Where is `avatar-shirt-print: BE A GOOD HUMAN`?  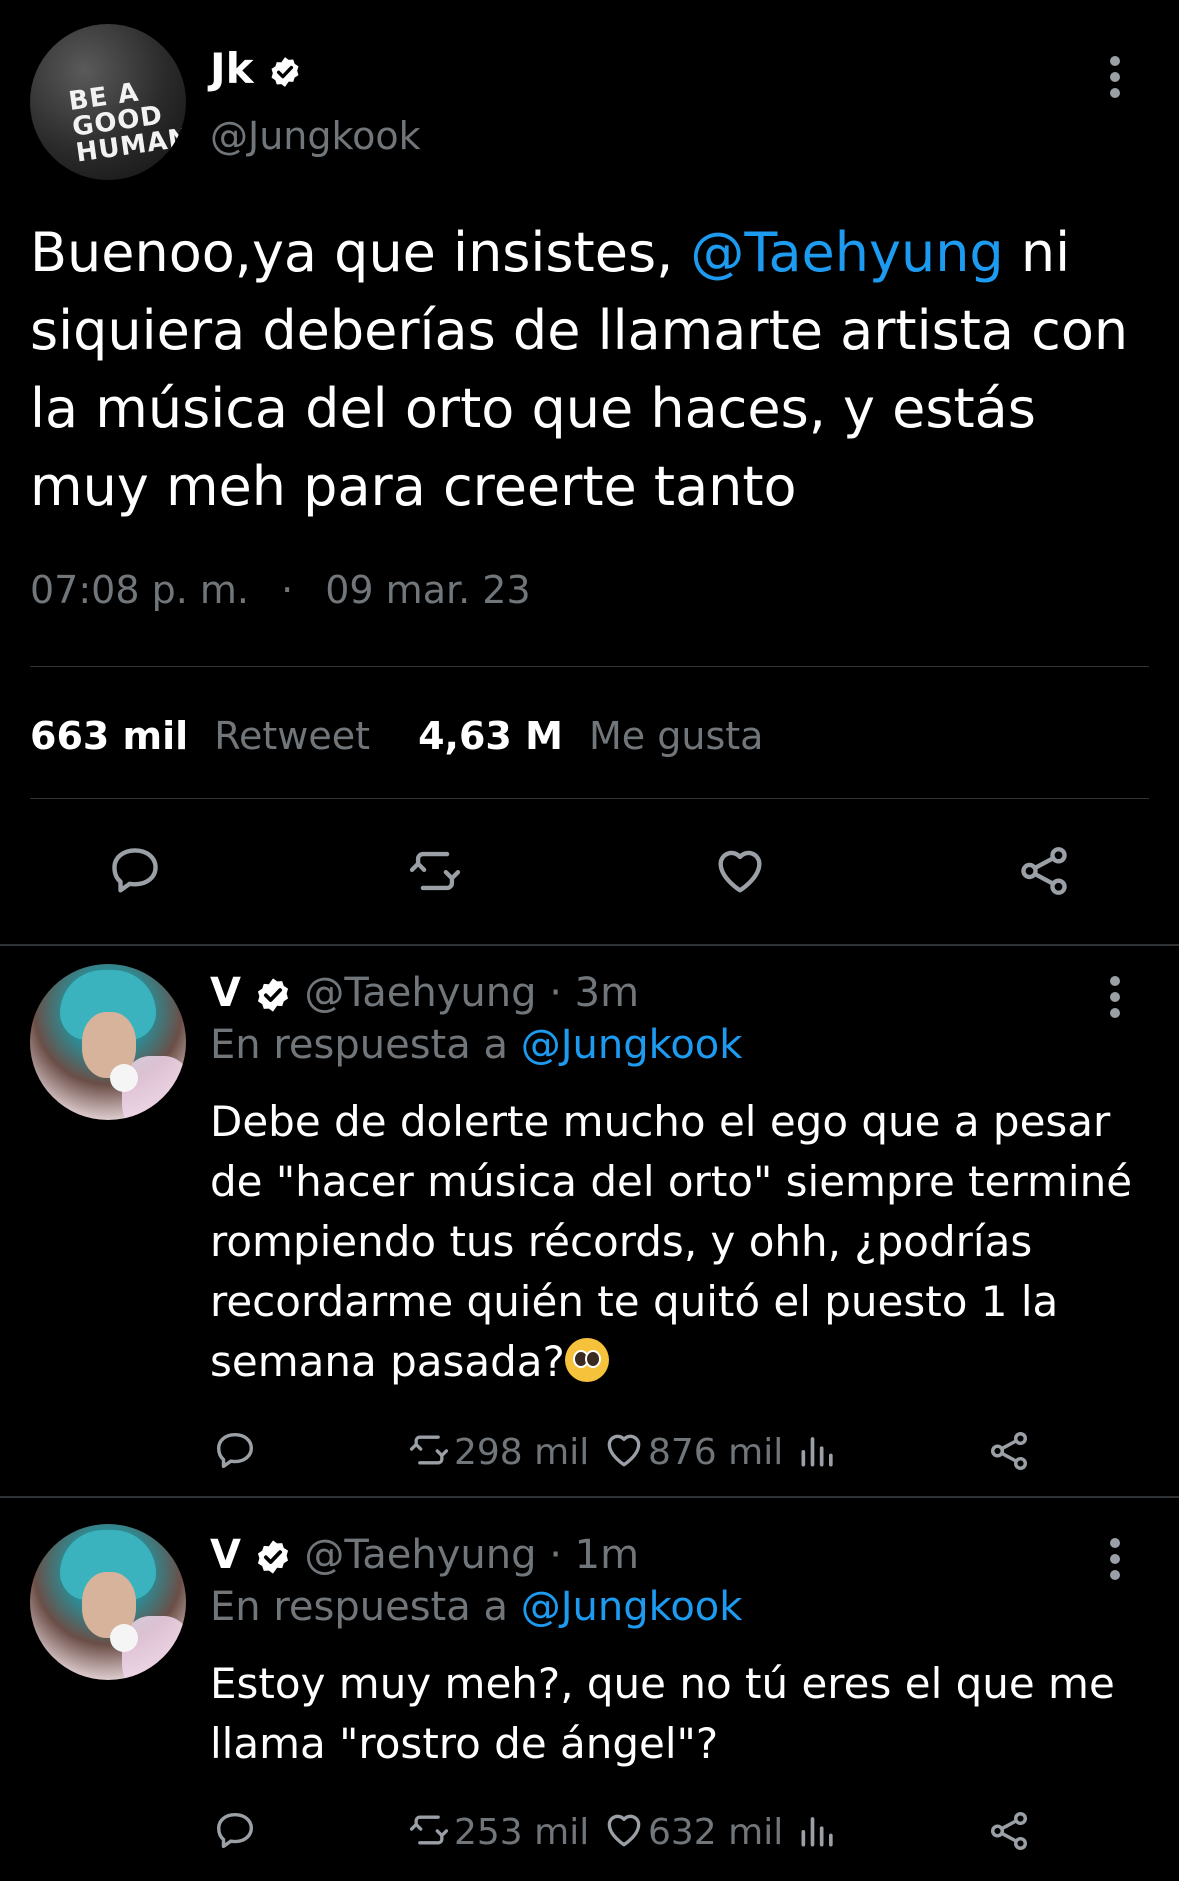 avatar-shirt-print: BE A GOOD HUMAN is located at coordinates (126, 123).